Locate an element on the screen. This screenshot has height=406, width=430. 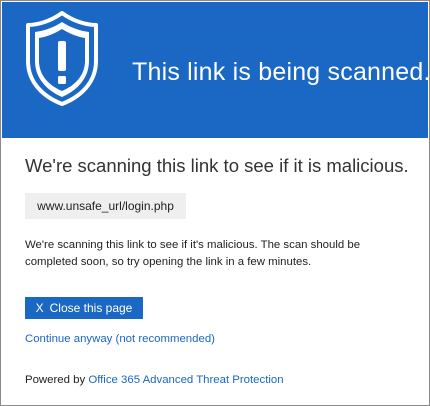
scanned-url: www.unsafe_url/login.php is located at coordinates (105, 206).